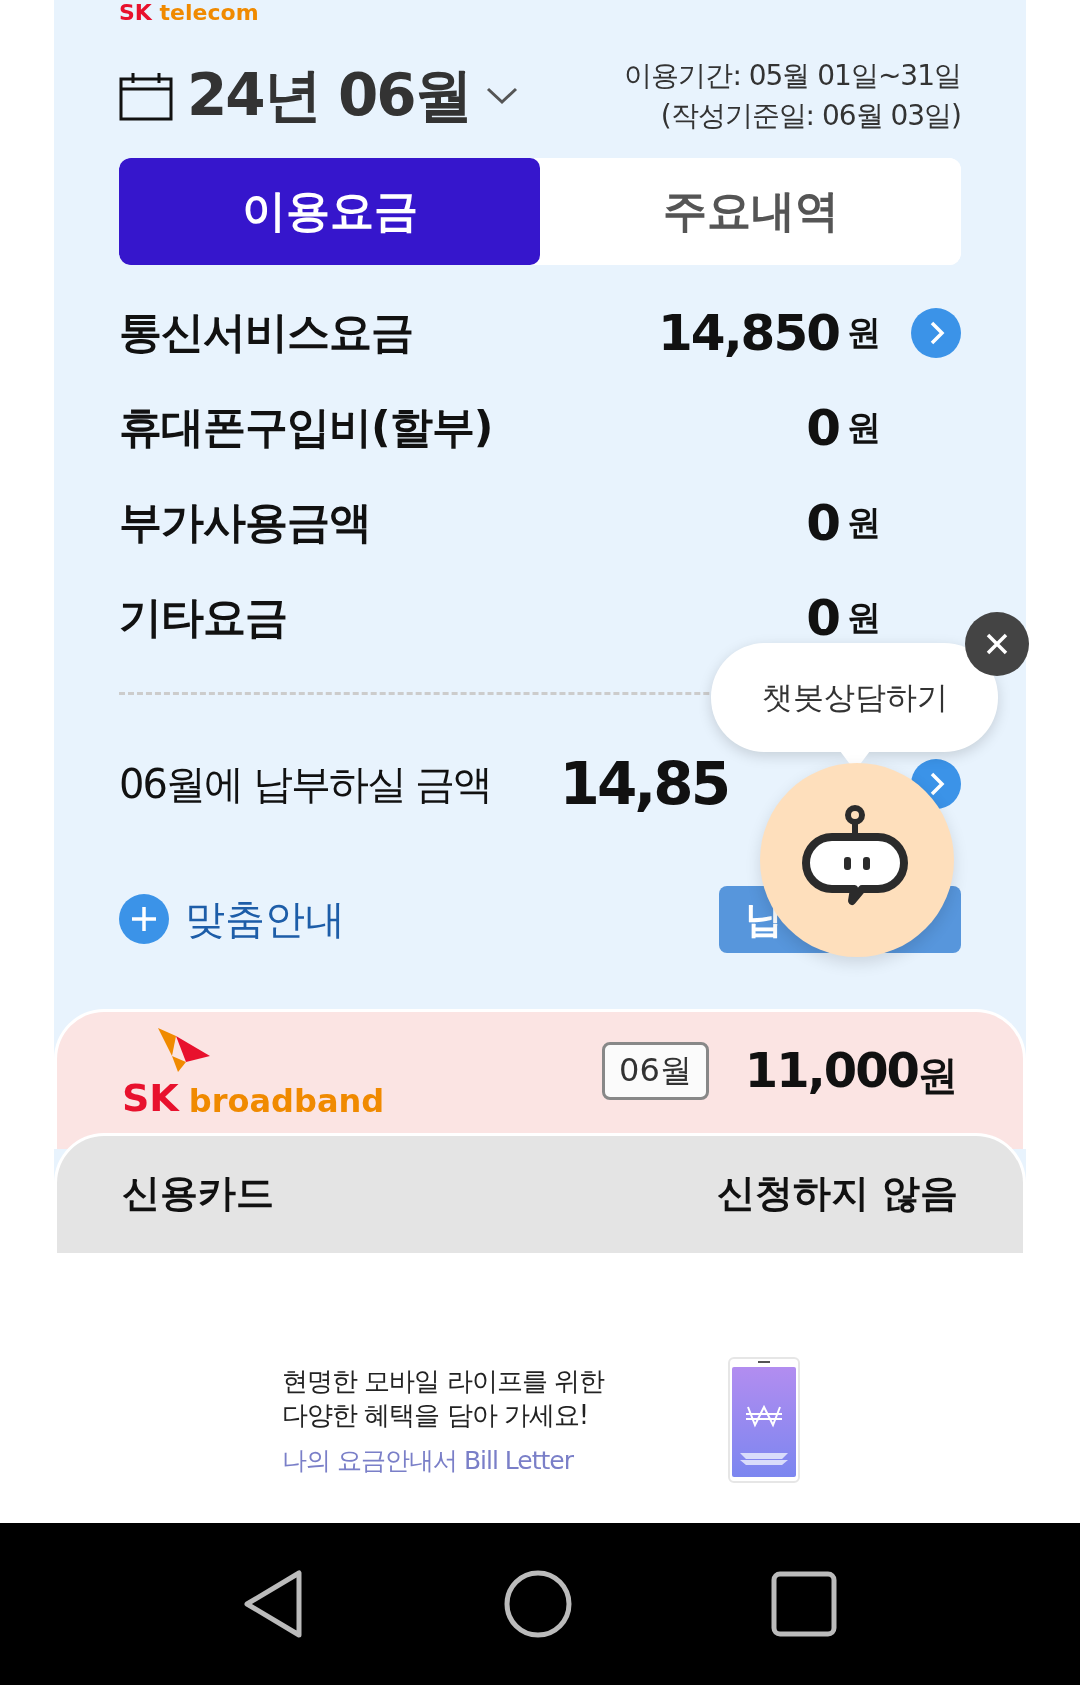 This screenshot has width=1080, height=1685. What do you see at coordinates (306, 427) in the screenshot?
I see `charge-label: 휴대폰구입비(할부)` at bounding box center [306, 427].